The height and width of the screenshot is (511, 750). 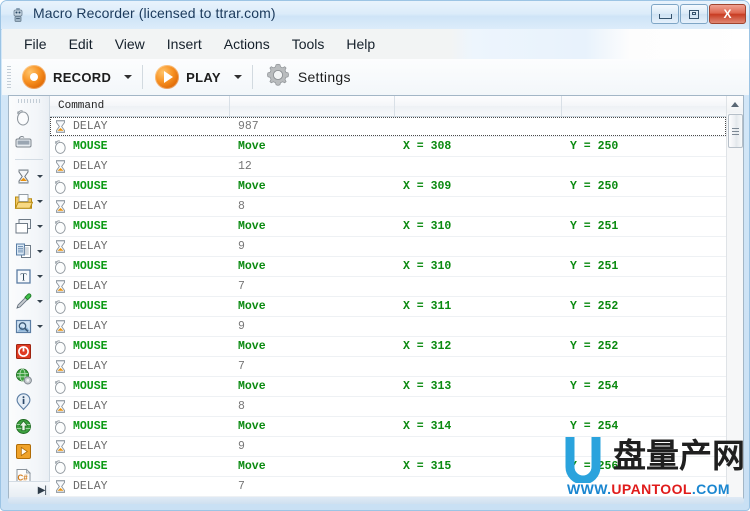 What do you see at coordinates (90, 386) in the screenshot?
I see `command-label: MOUSE` at bounding box center [90, 386].